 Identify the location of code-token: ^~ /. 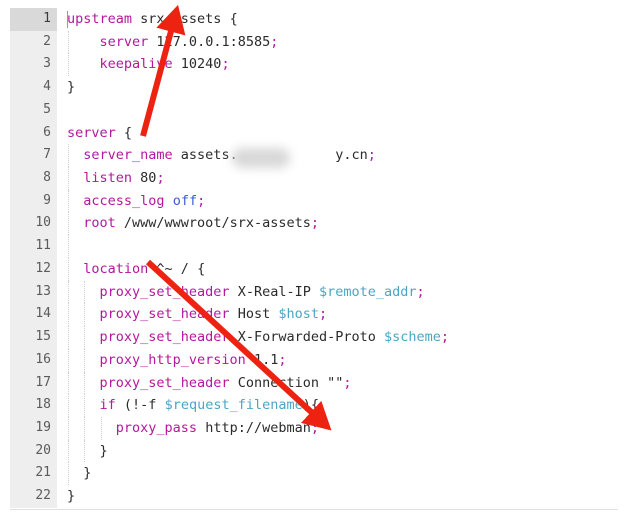
(173, 268).